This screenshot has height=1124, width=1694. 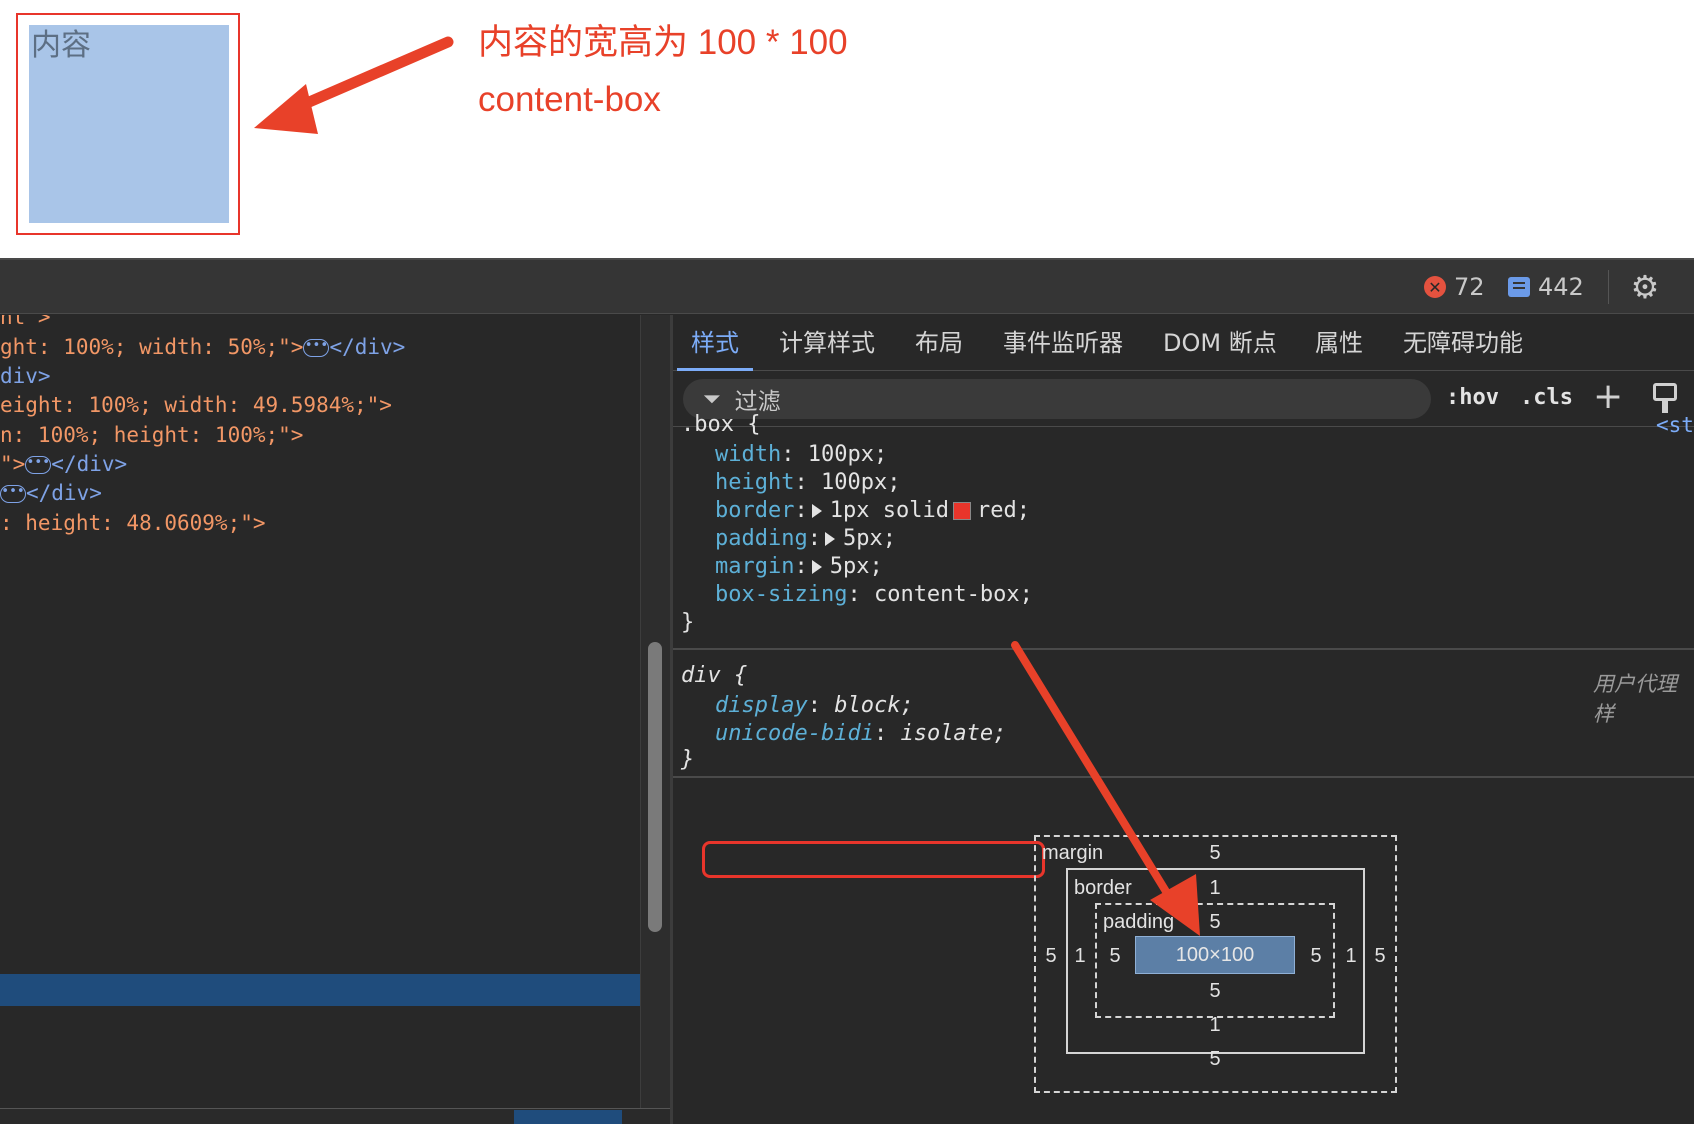 What do you see at coordinates (1635, 699) in the screenshot?
I see `user-agent-stylesheet-label: 用户代理样` at bounding box center [1635, 699].